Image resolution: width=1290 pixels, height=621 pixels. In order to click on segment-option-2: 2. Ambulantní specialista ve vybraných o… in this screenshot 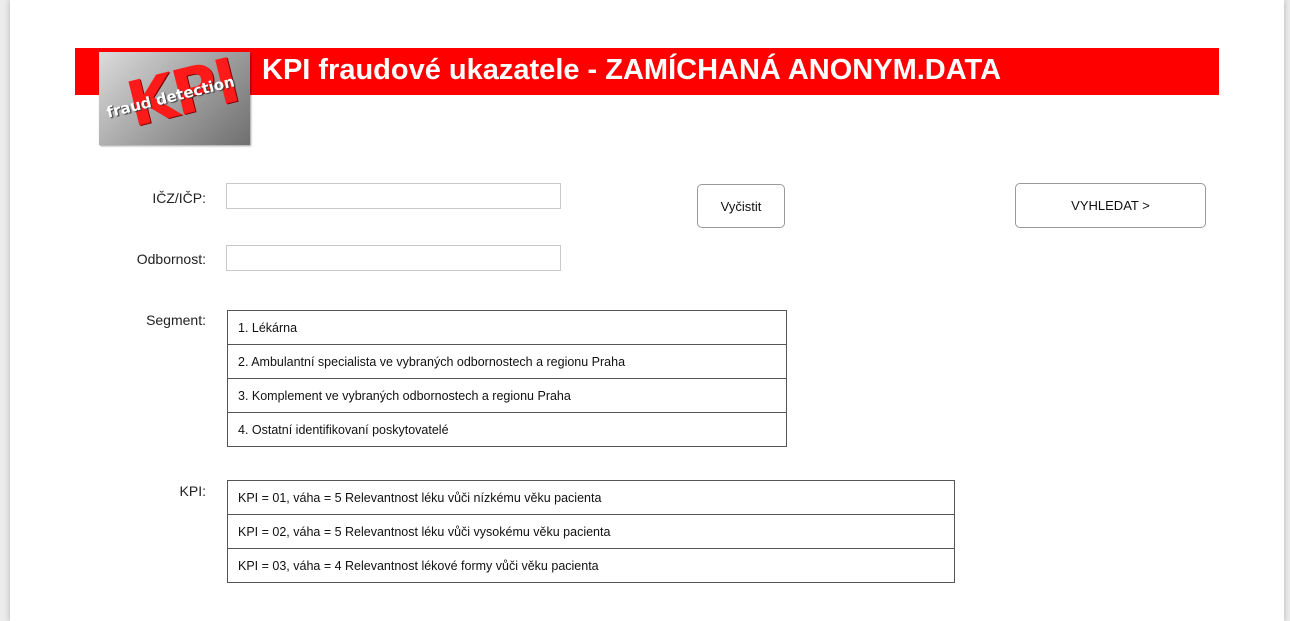, I will do `click(507, 362)`.